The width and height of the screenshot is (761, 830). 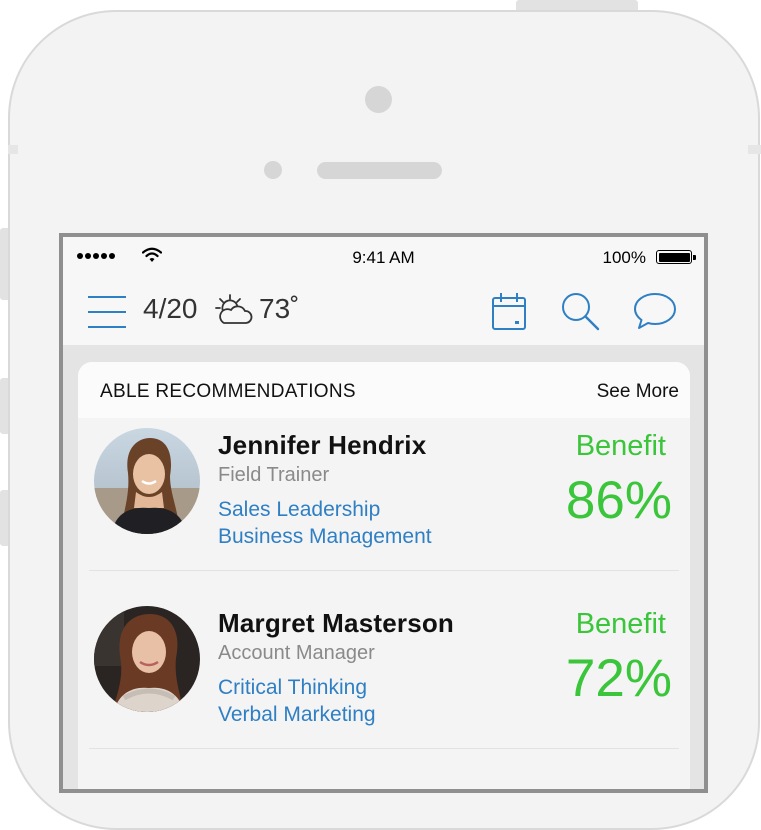 What do you see at coordinates (676, 257) in the screenshot?
I see `battery-icon` at bounding box center [676, 257].